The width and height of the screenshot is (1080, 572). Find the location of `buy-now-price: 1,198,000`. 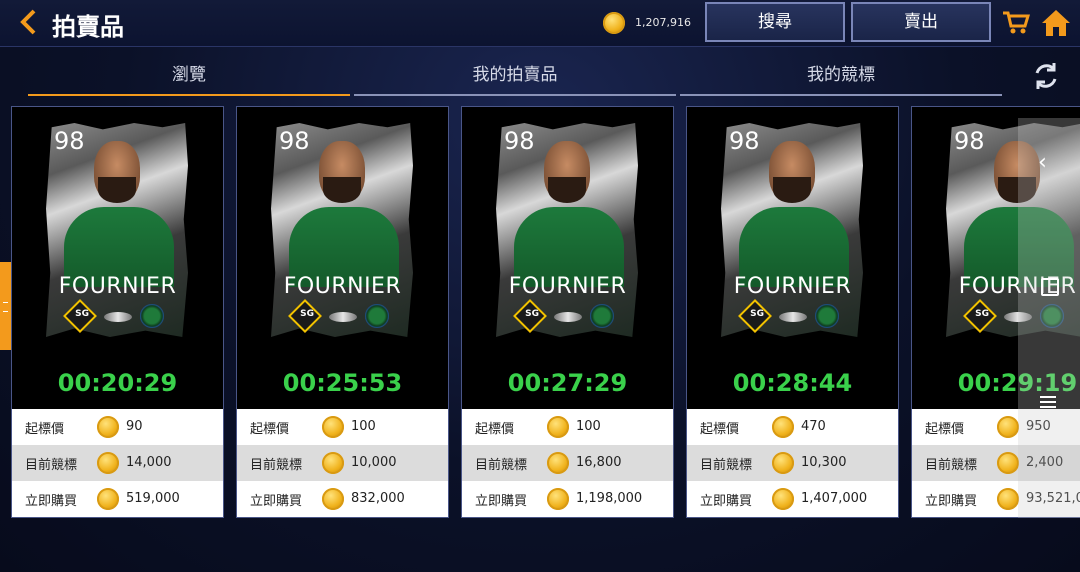

buy-now-price: 1,198,000 is located at coordinates (609, 498).